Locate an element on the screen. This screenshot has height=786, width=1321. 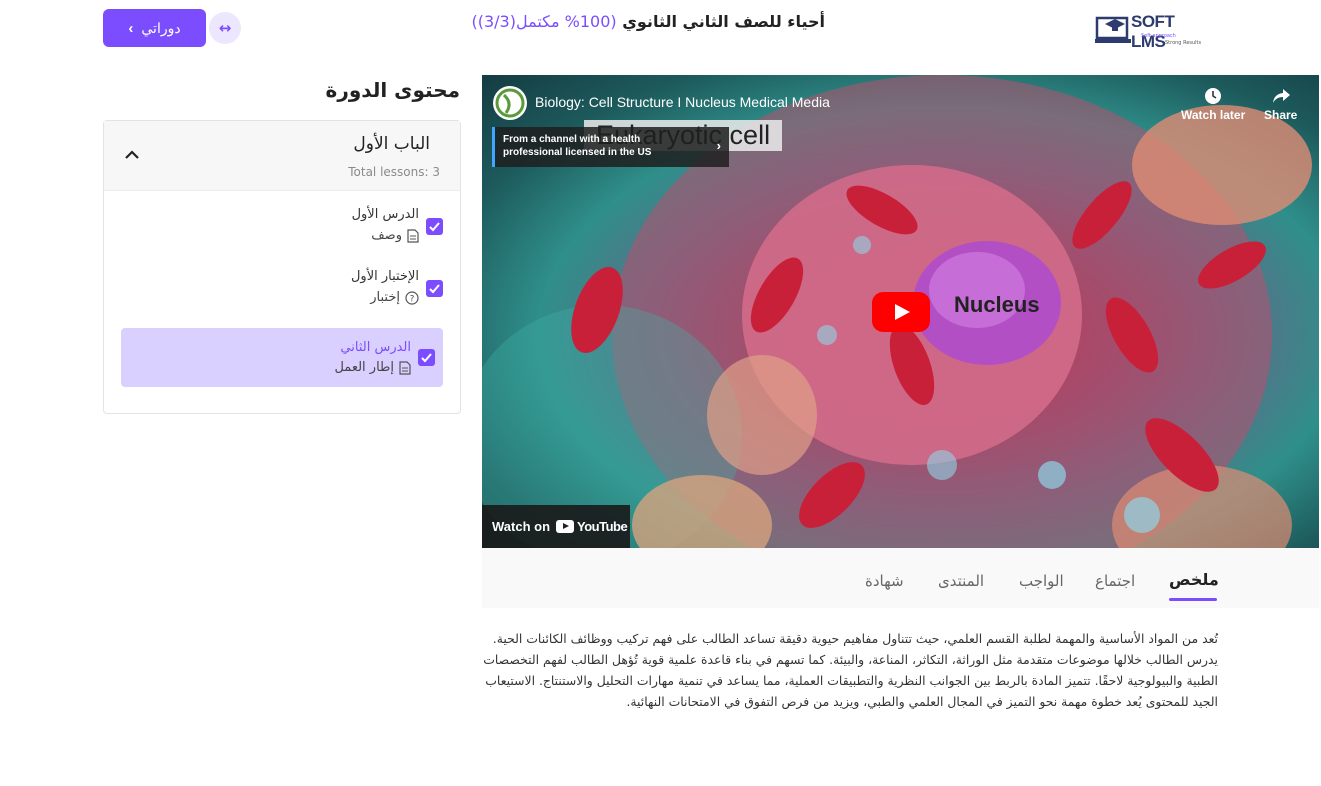
lesson-type-label: إختبار is located at coordinates (385, 297).